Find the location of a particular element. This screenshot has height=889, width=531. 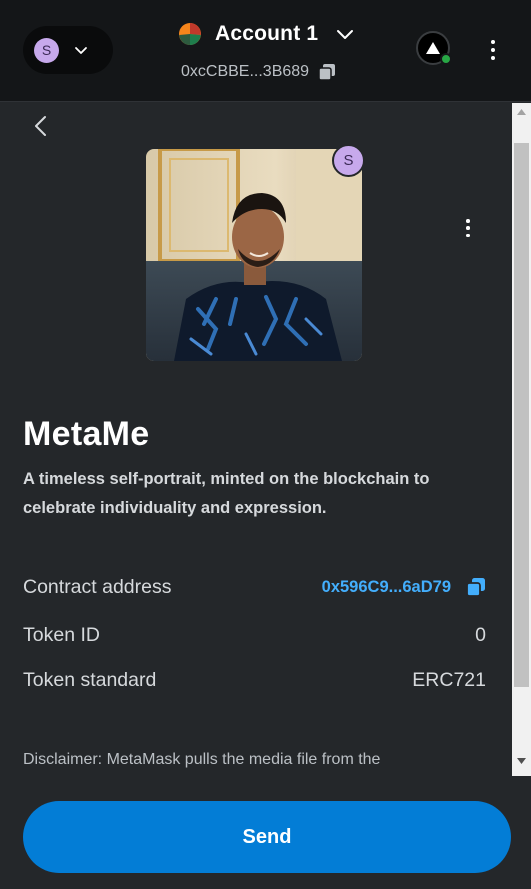

scroll-down-icon is located at coordinates (521, 761).